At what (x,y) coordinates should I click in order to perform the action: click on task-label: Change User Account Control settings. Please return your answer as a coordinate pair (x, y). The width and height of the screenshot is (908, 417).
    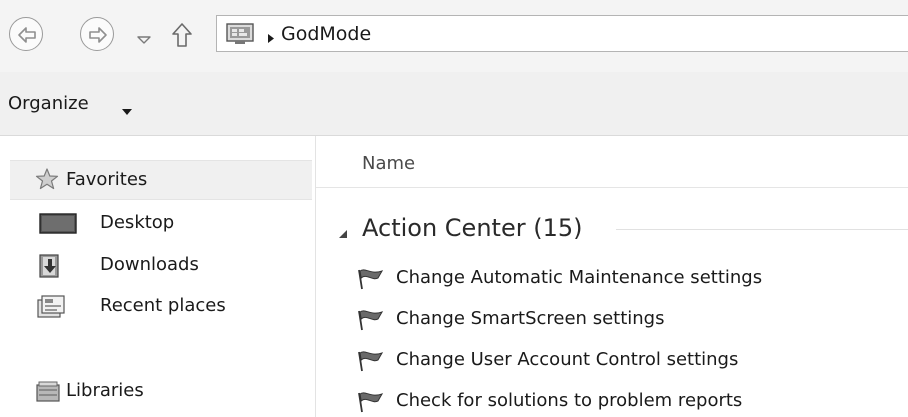
    Looking at the image, I should click on (567, 359).